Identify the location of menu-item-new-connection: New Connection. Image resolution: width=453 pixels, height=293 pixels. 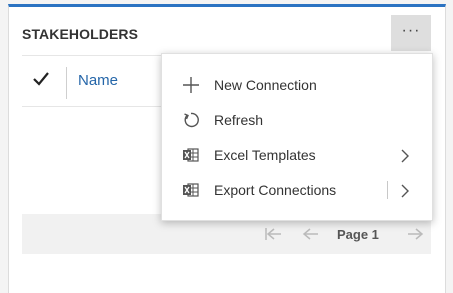
(297, 85).